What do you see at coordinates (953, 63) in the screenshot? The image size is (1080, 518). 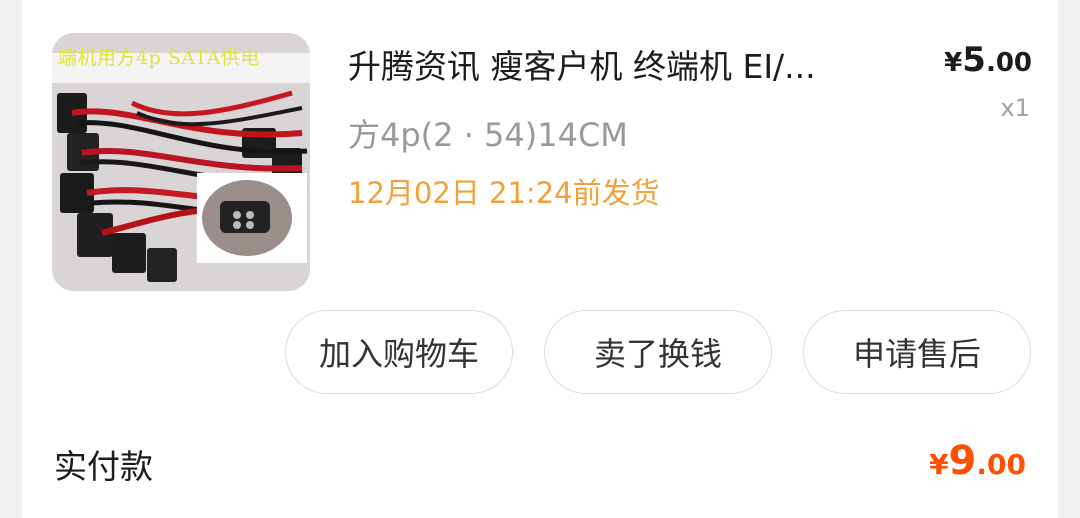 I see `price-symbol: ¥` at bounding box center [953, 63].